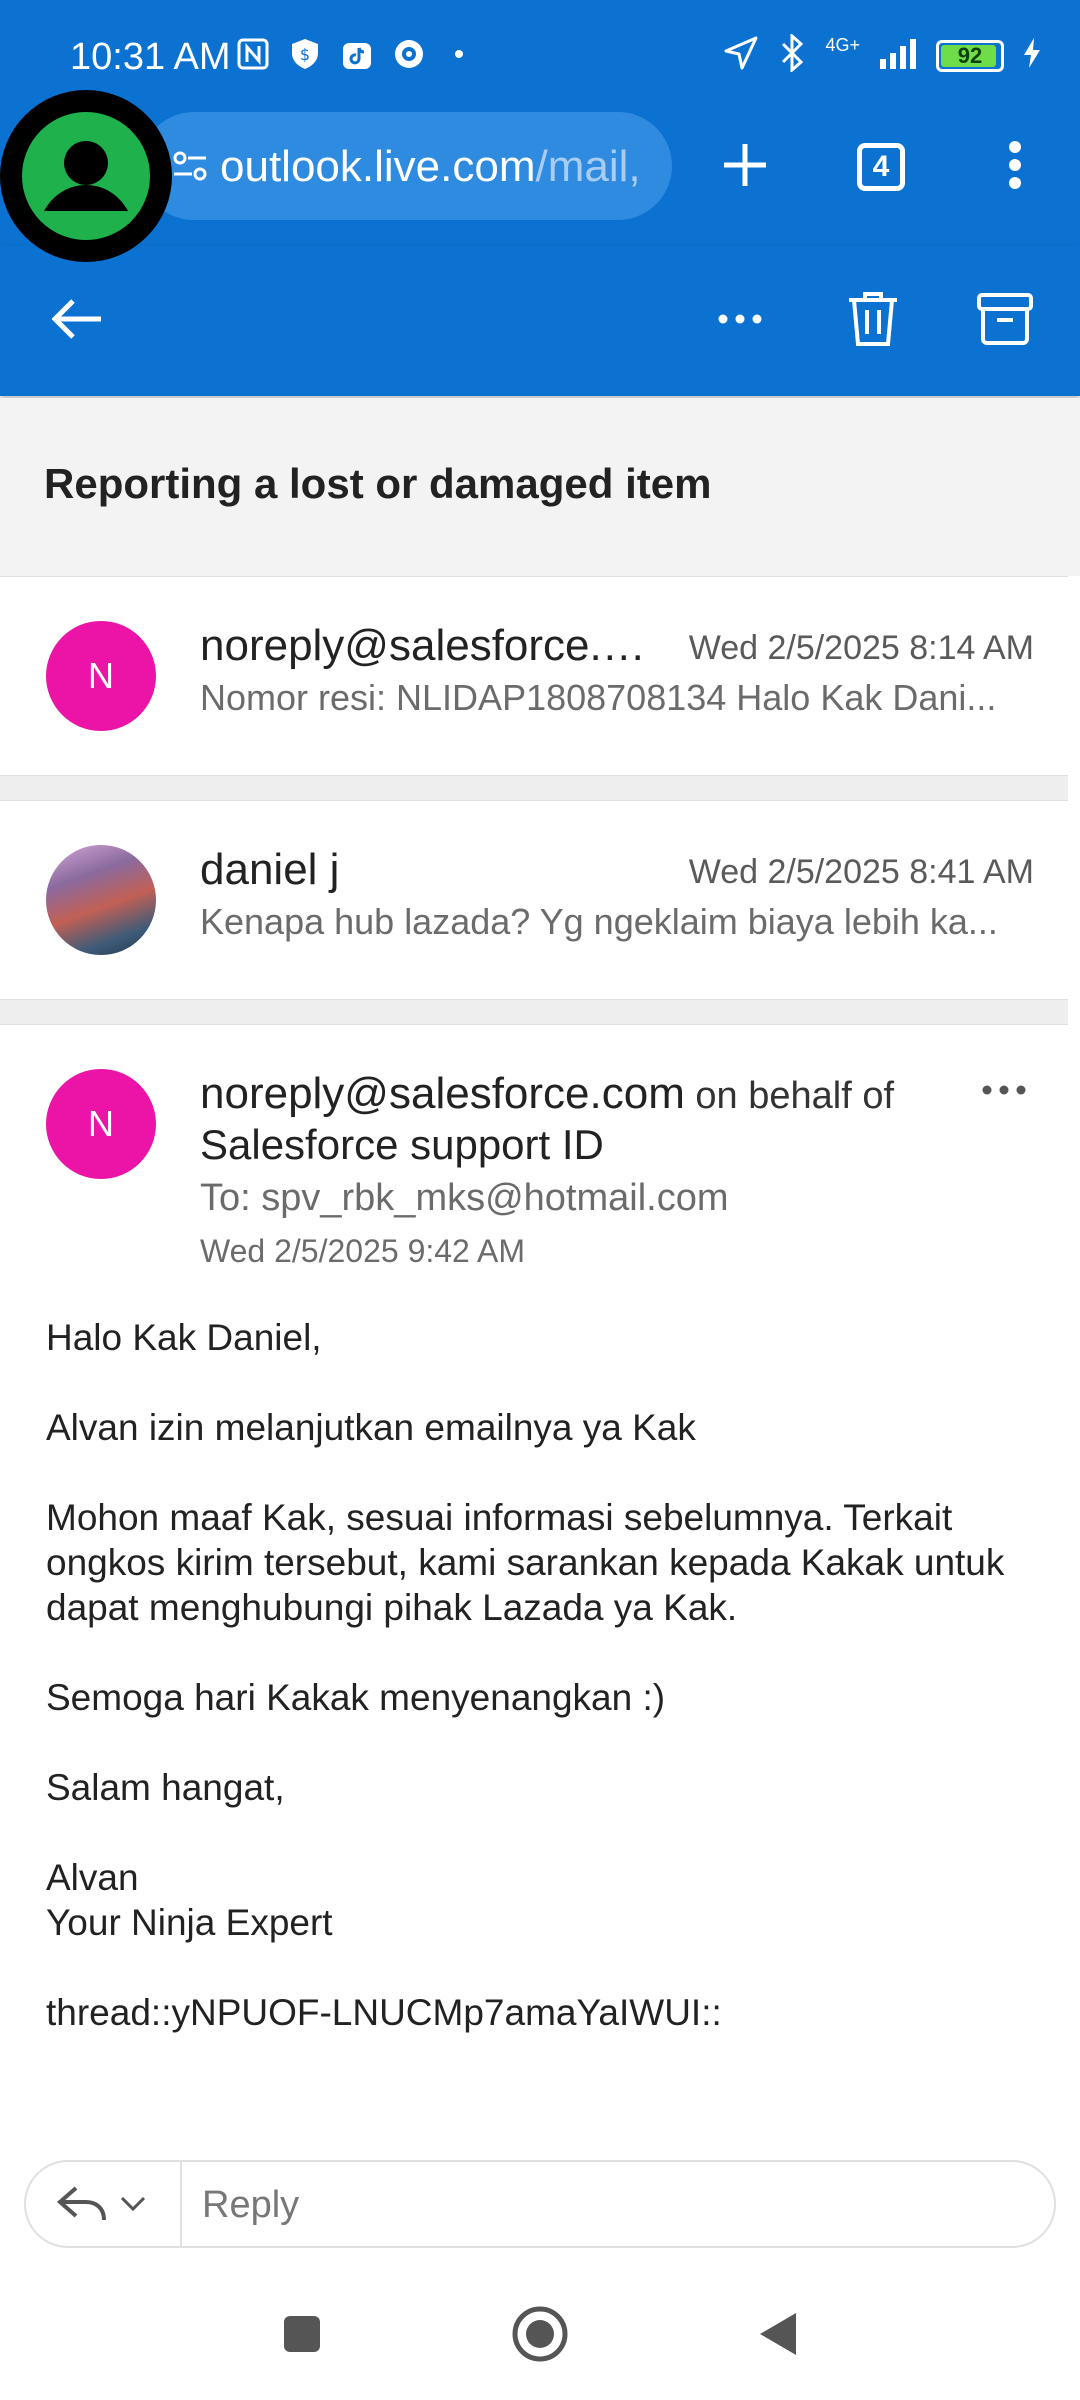 This screenshot has height=2400, width=1080. Describe the element at coordinates (362, 1251) in the screenshot. I see `message-date: Wed 2/5/2025 9:42 AM` at that location.